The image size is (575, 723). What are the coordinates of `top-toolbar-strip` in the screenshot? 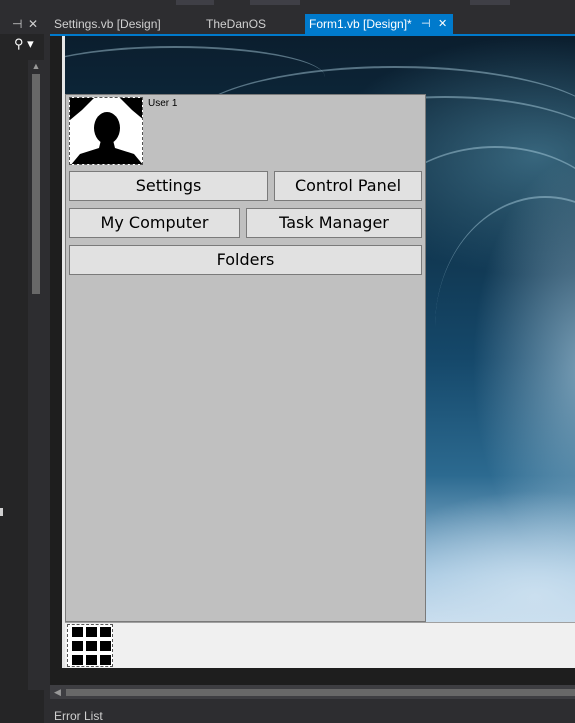 It's located at (287, 7).